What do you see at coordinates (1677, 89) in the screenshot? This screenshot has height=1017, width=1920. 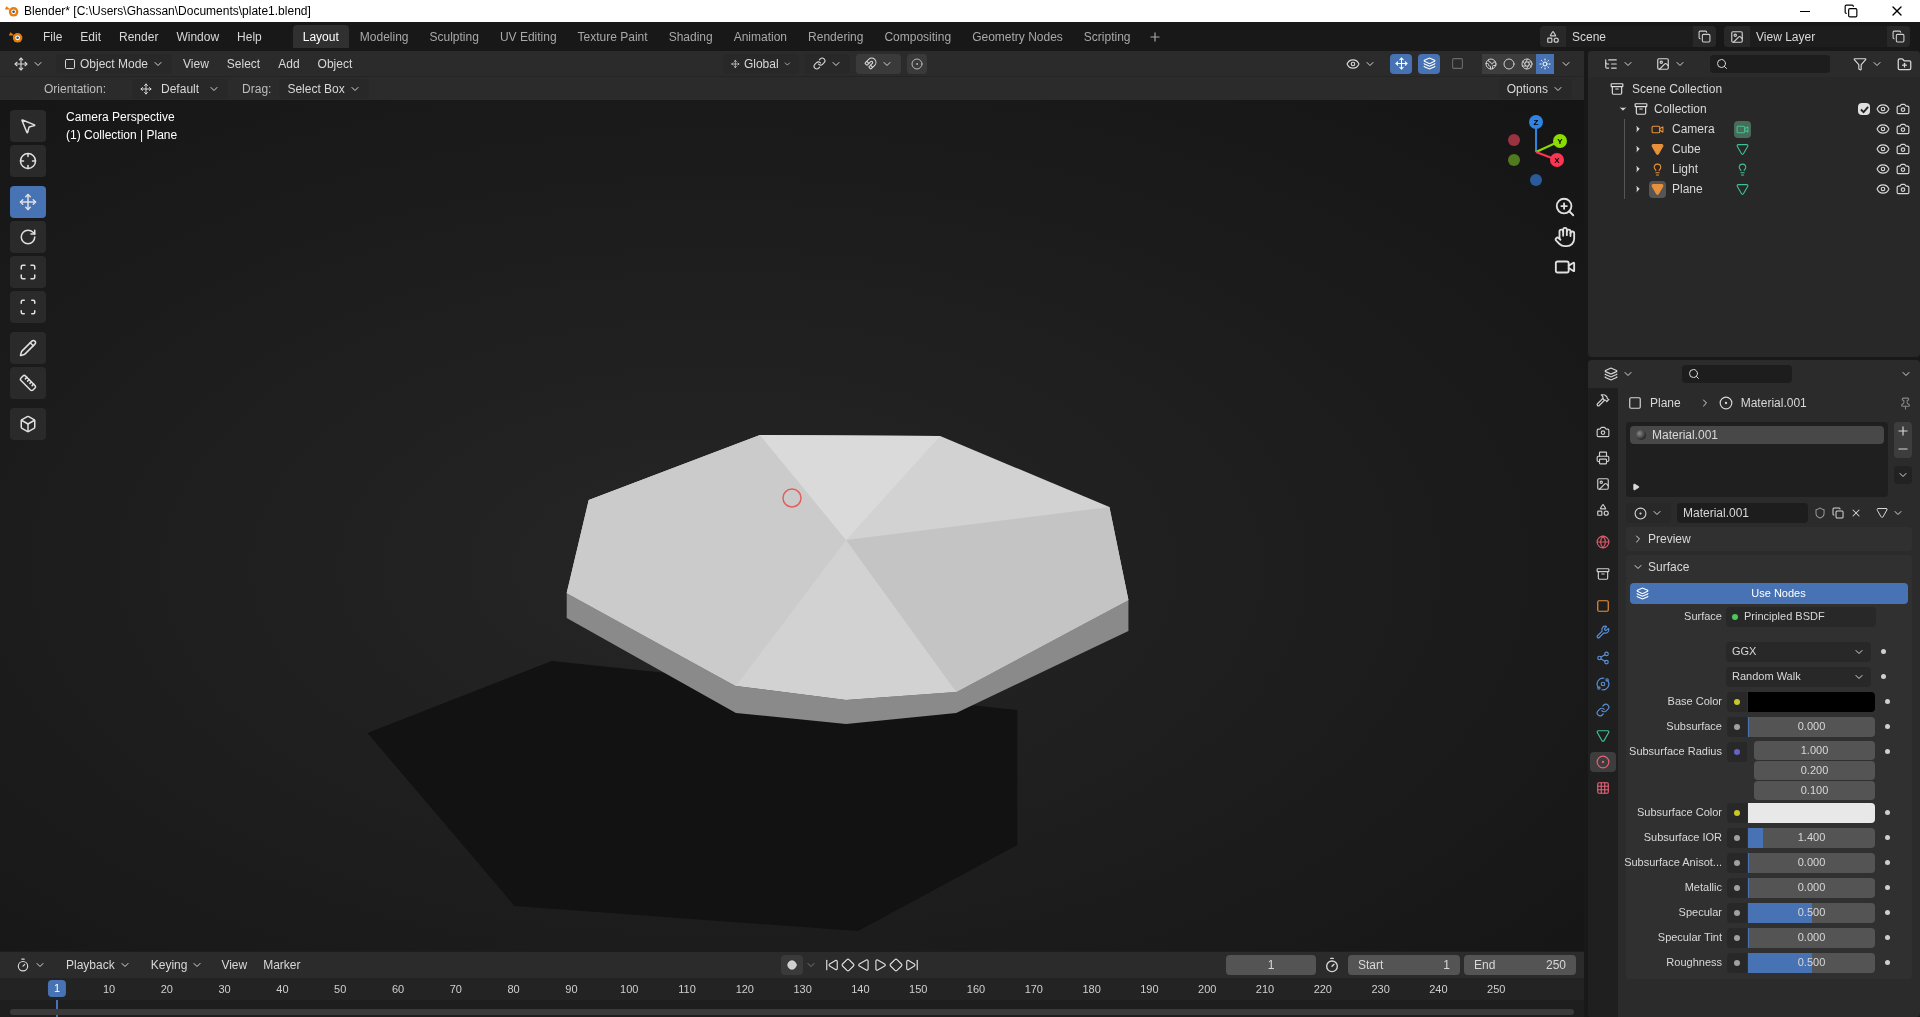 I see `tree-item: Scene Collection` at bounding box center [1677, 89].